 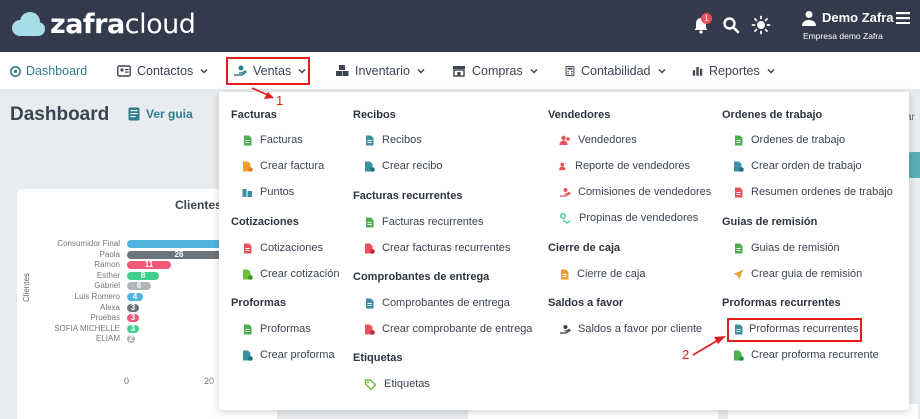 I want to click on menu-crear-proforma: Crear proforma, so click(x=288, y=355).